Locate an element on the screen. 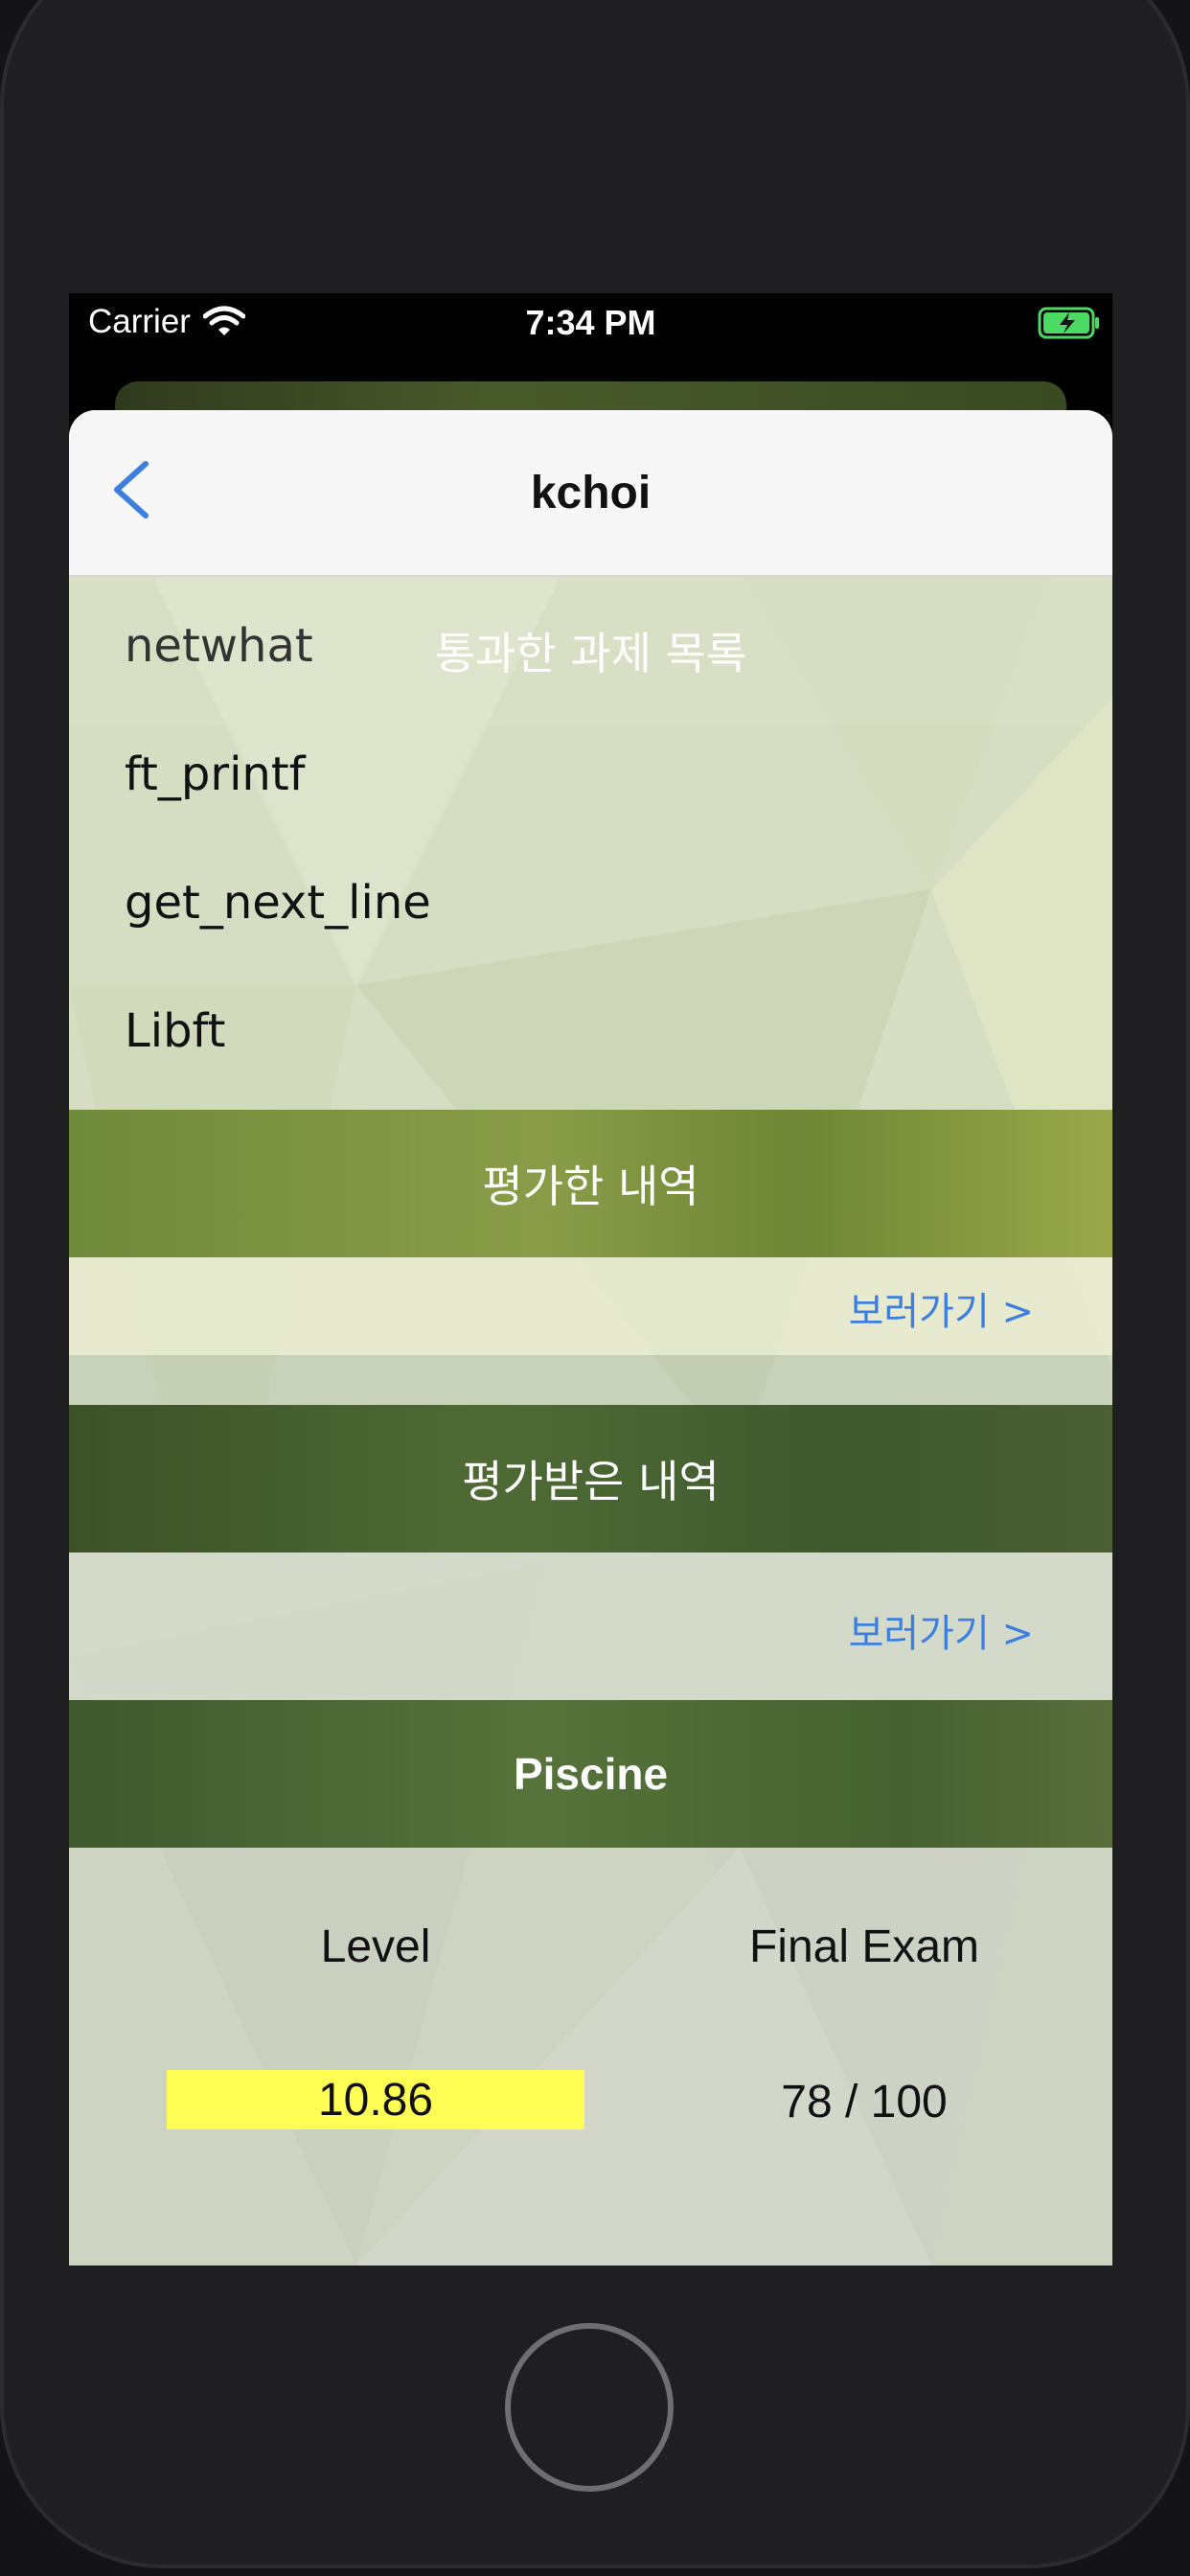 This screenshot has width=1190, height=2576. section-title: 통과한 과제 목록 is located at coordinates (590, 653).